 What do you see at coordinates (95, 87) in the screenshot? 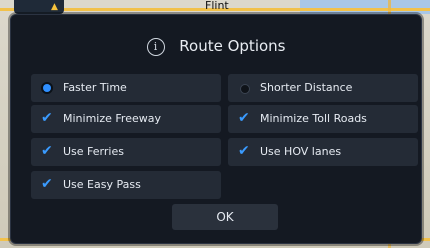
I see `option-label: Faster Time` at bounding box center [95, 87].